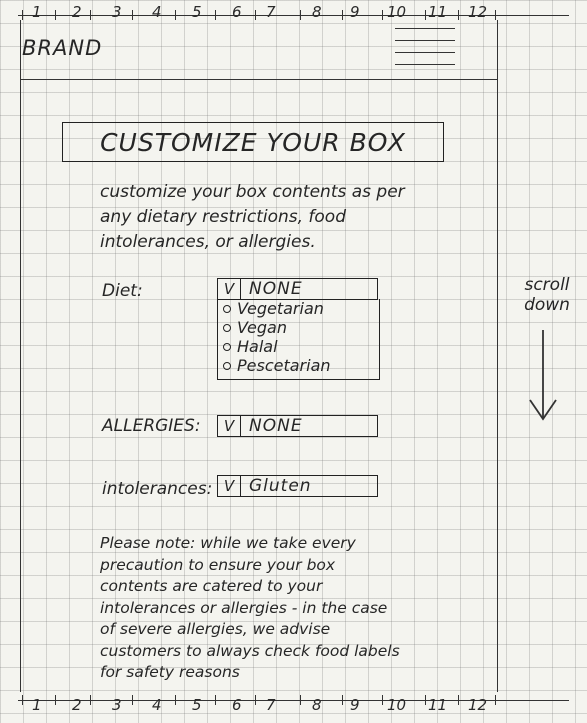  What do you see at coordinates (293, 14) in the screenshot?
I see `top-ruler: 1 2 3 4 5 6 7 8 9 10 11 12` at bounding box center [293, 14].